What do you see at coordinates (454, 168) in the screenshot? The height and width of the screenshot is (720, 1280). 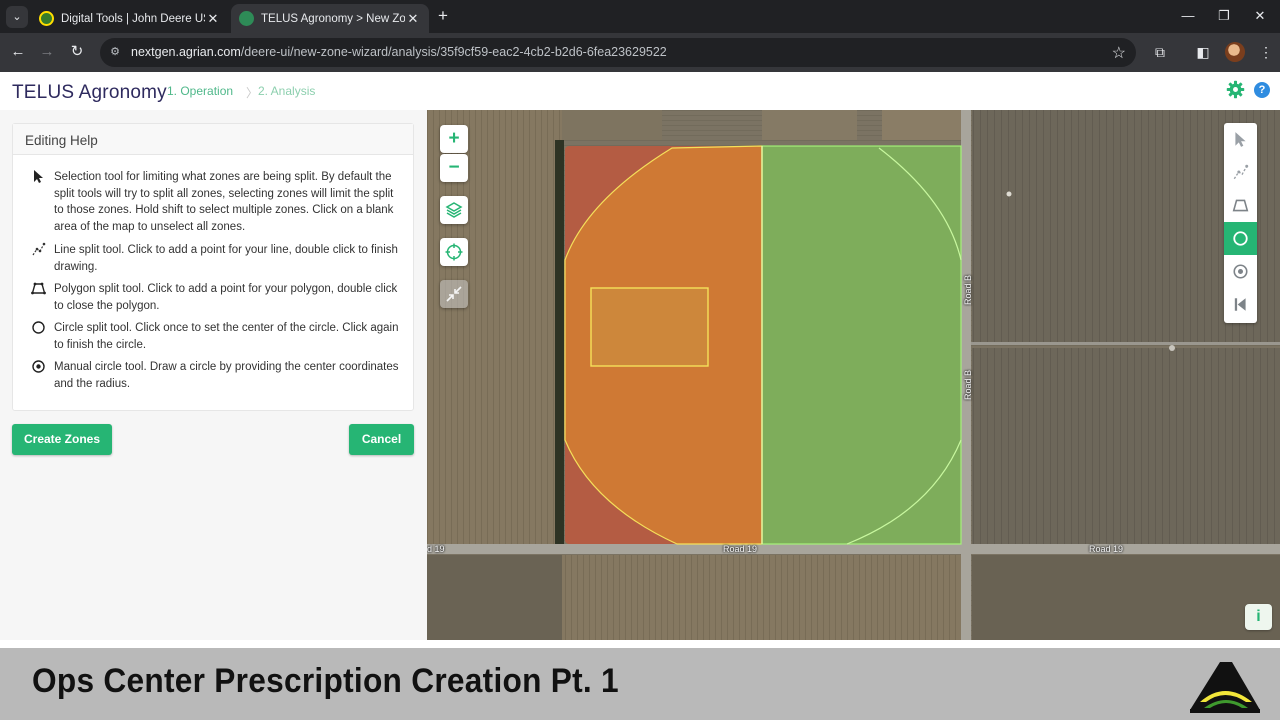 I see `zoom-out-button: −` at bounding box center [454, 168].